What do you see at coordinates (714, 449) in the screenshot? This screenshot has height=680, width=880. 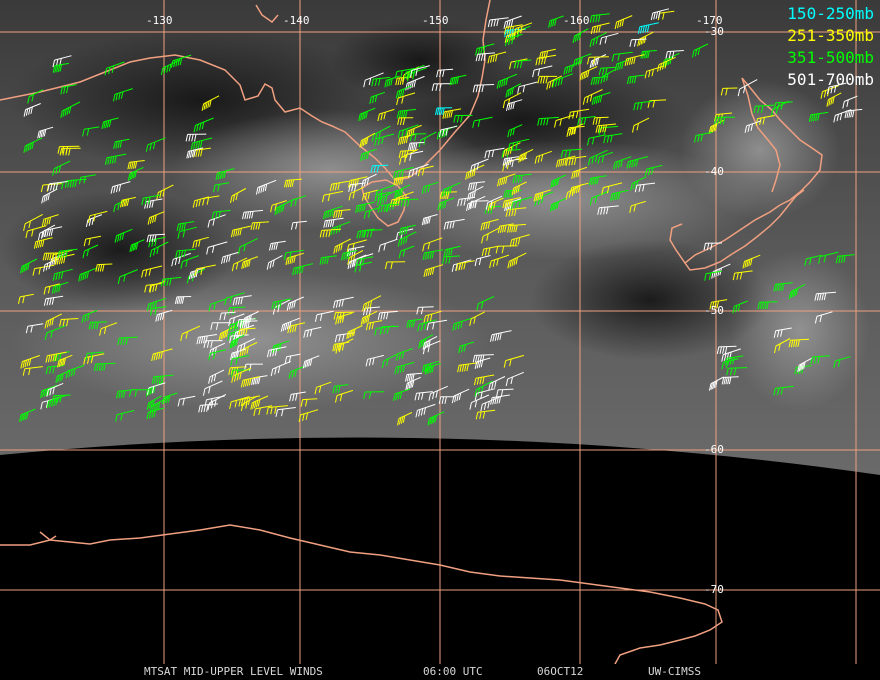 I see `lat-label-60: -60` at bounding box center [714, 449].